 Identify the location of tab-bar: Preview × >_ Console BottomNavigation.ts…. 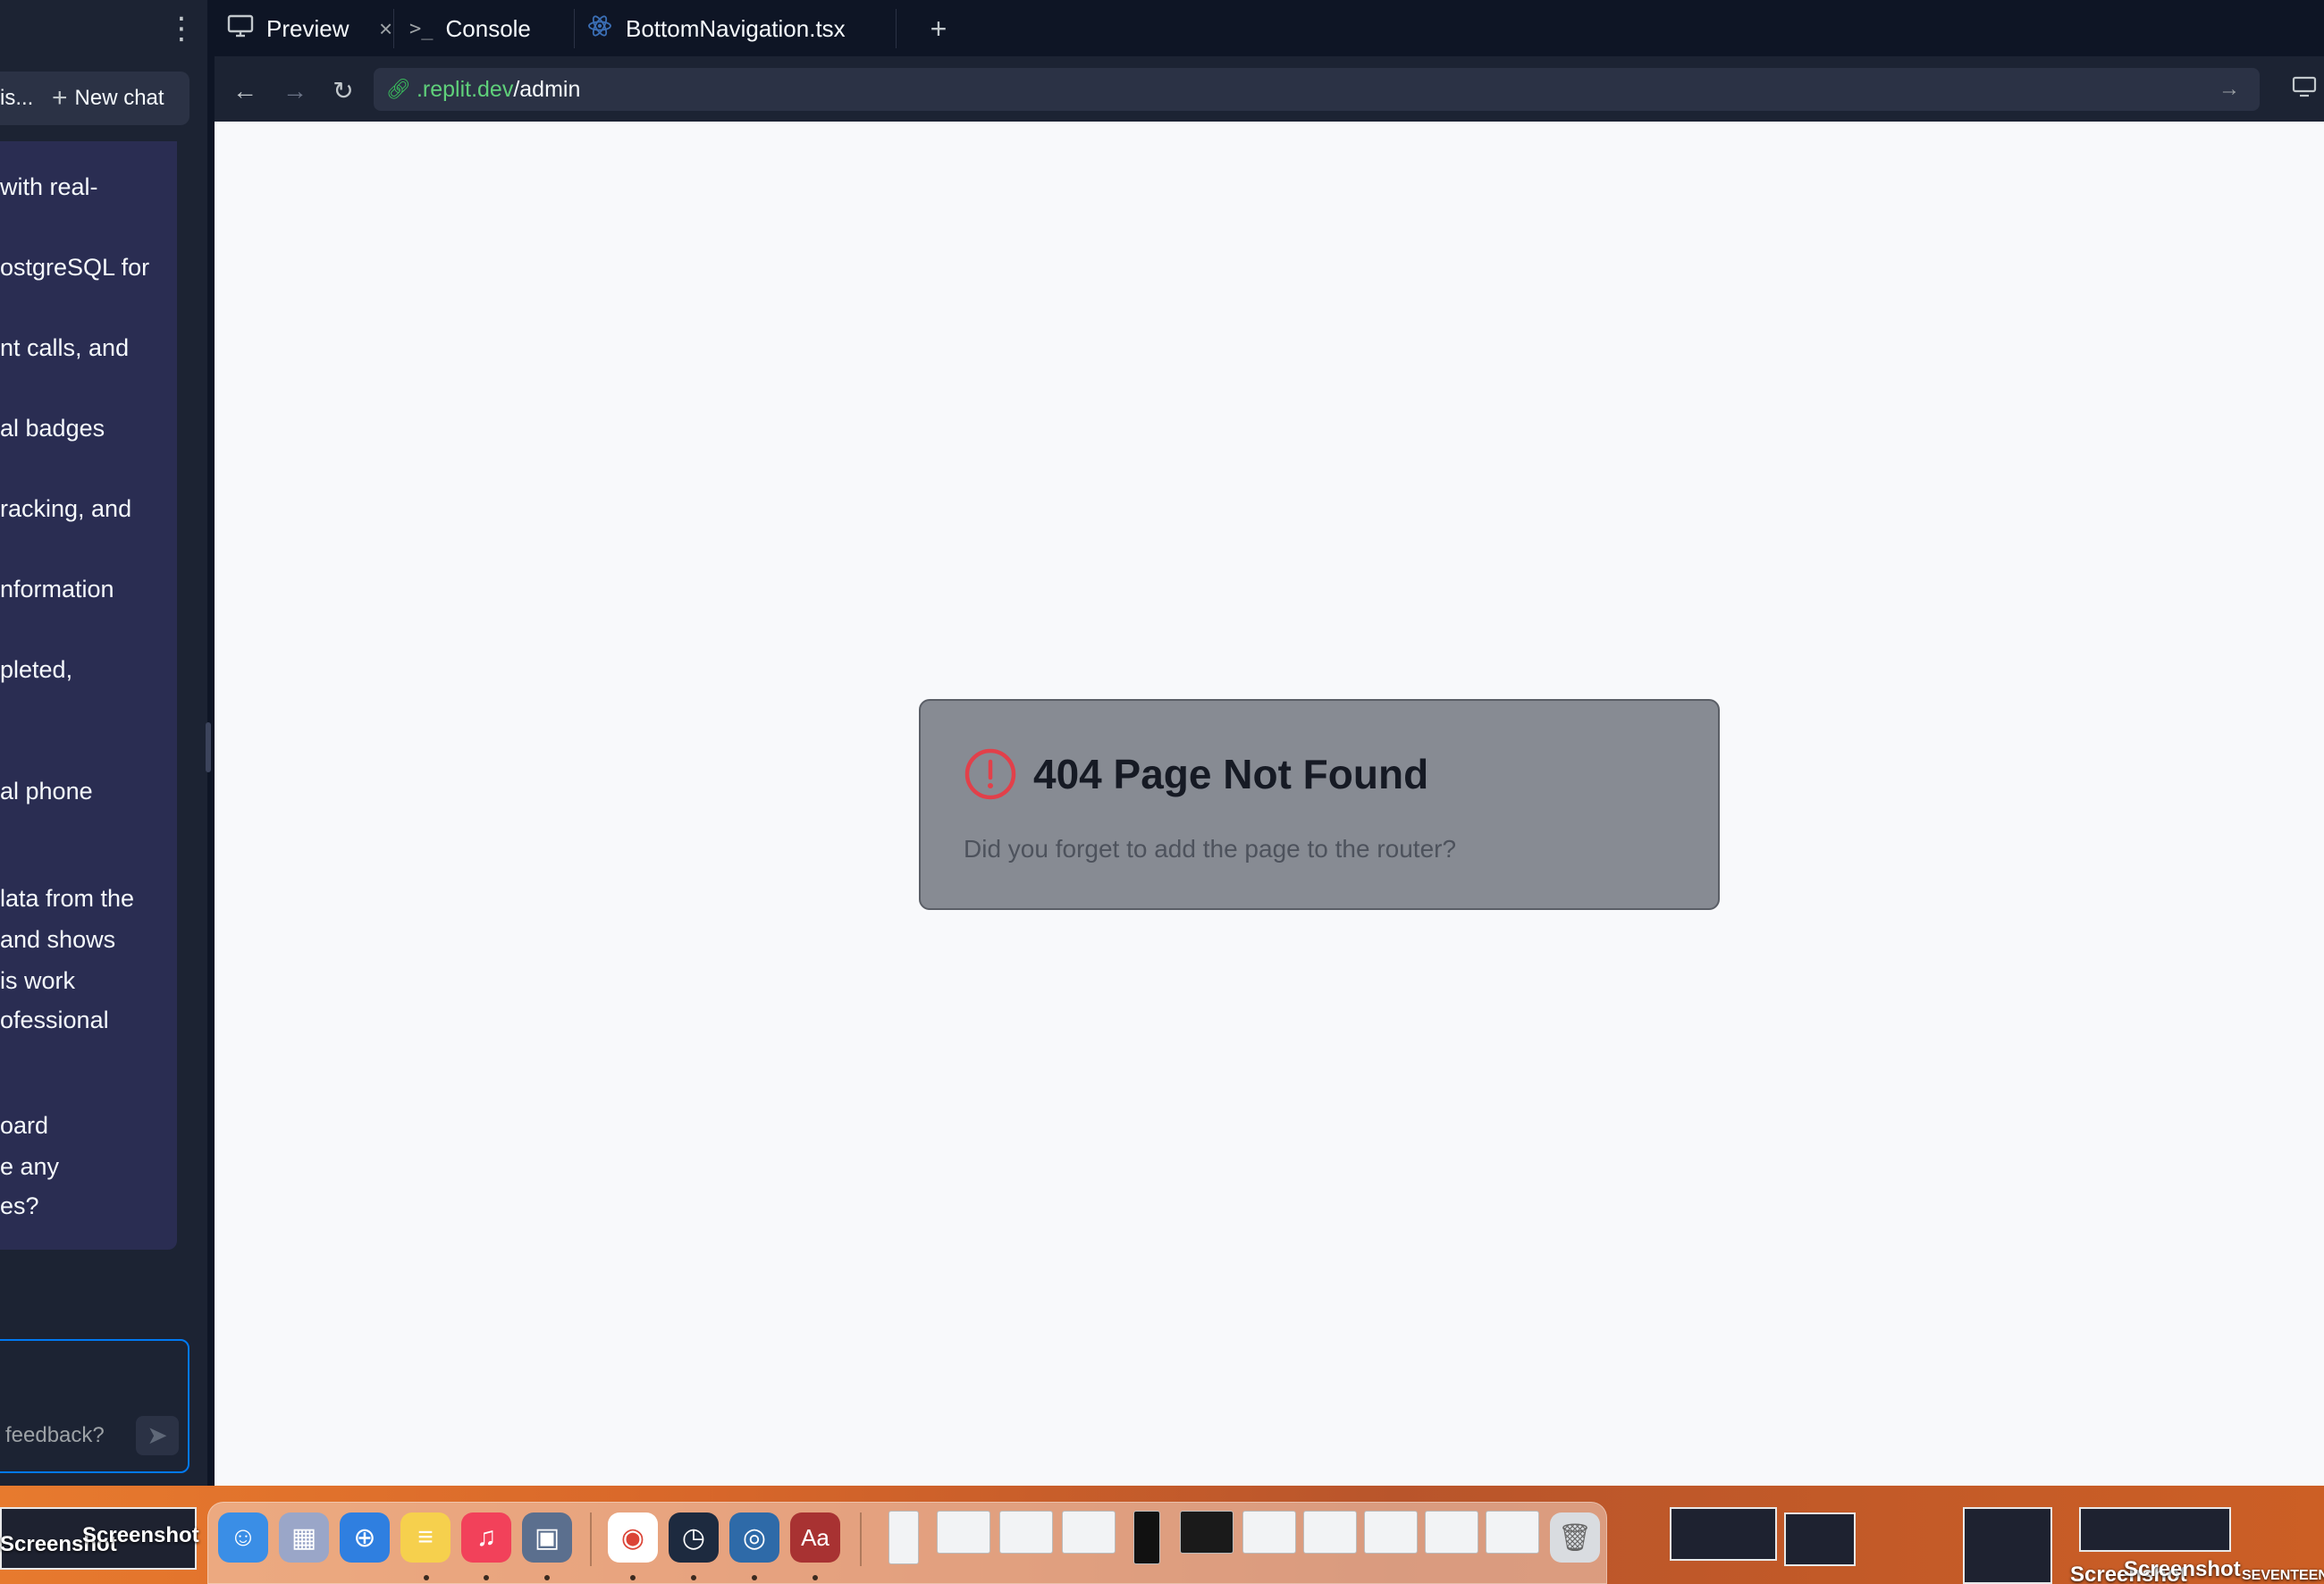
(1269, 28).